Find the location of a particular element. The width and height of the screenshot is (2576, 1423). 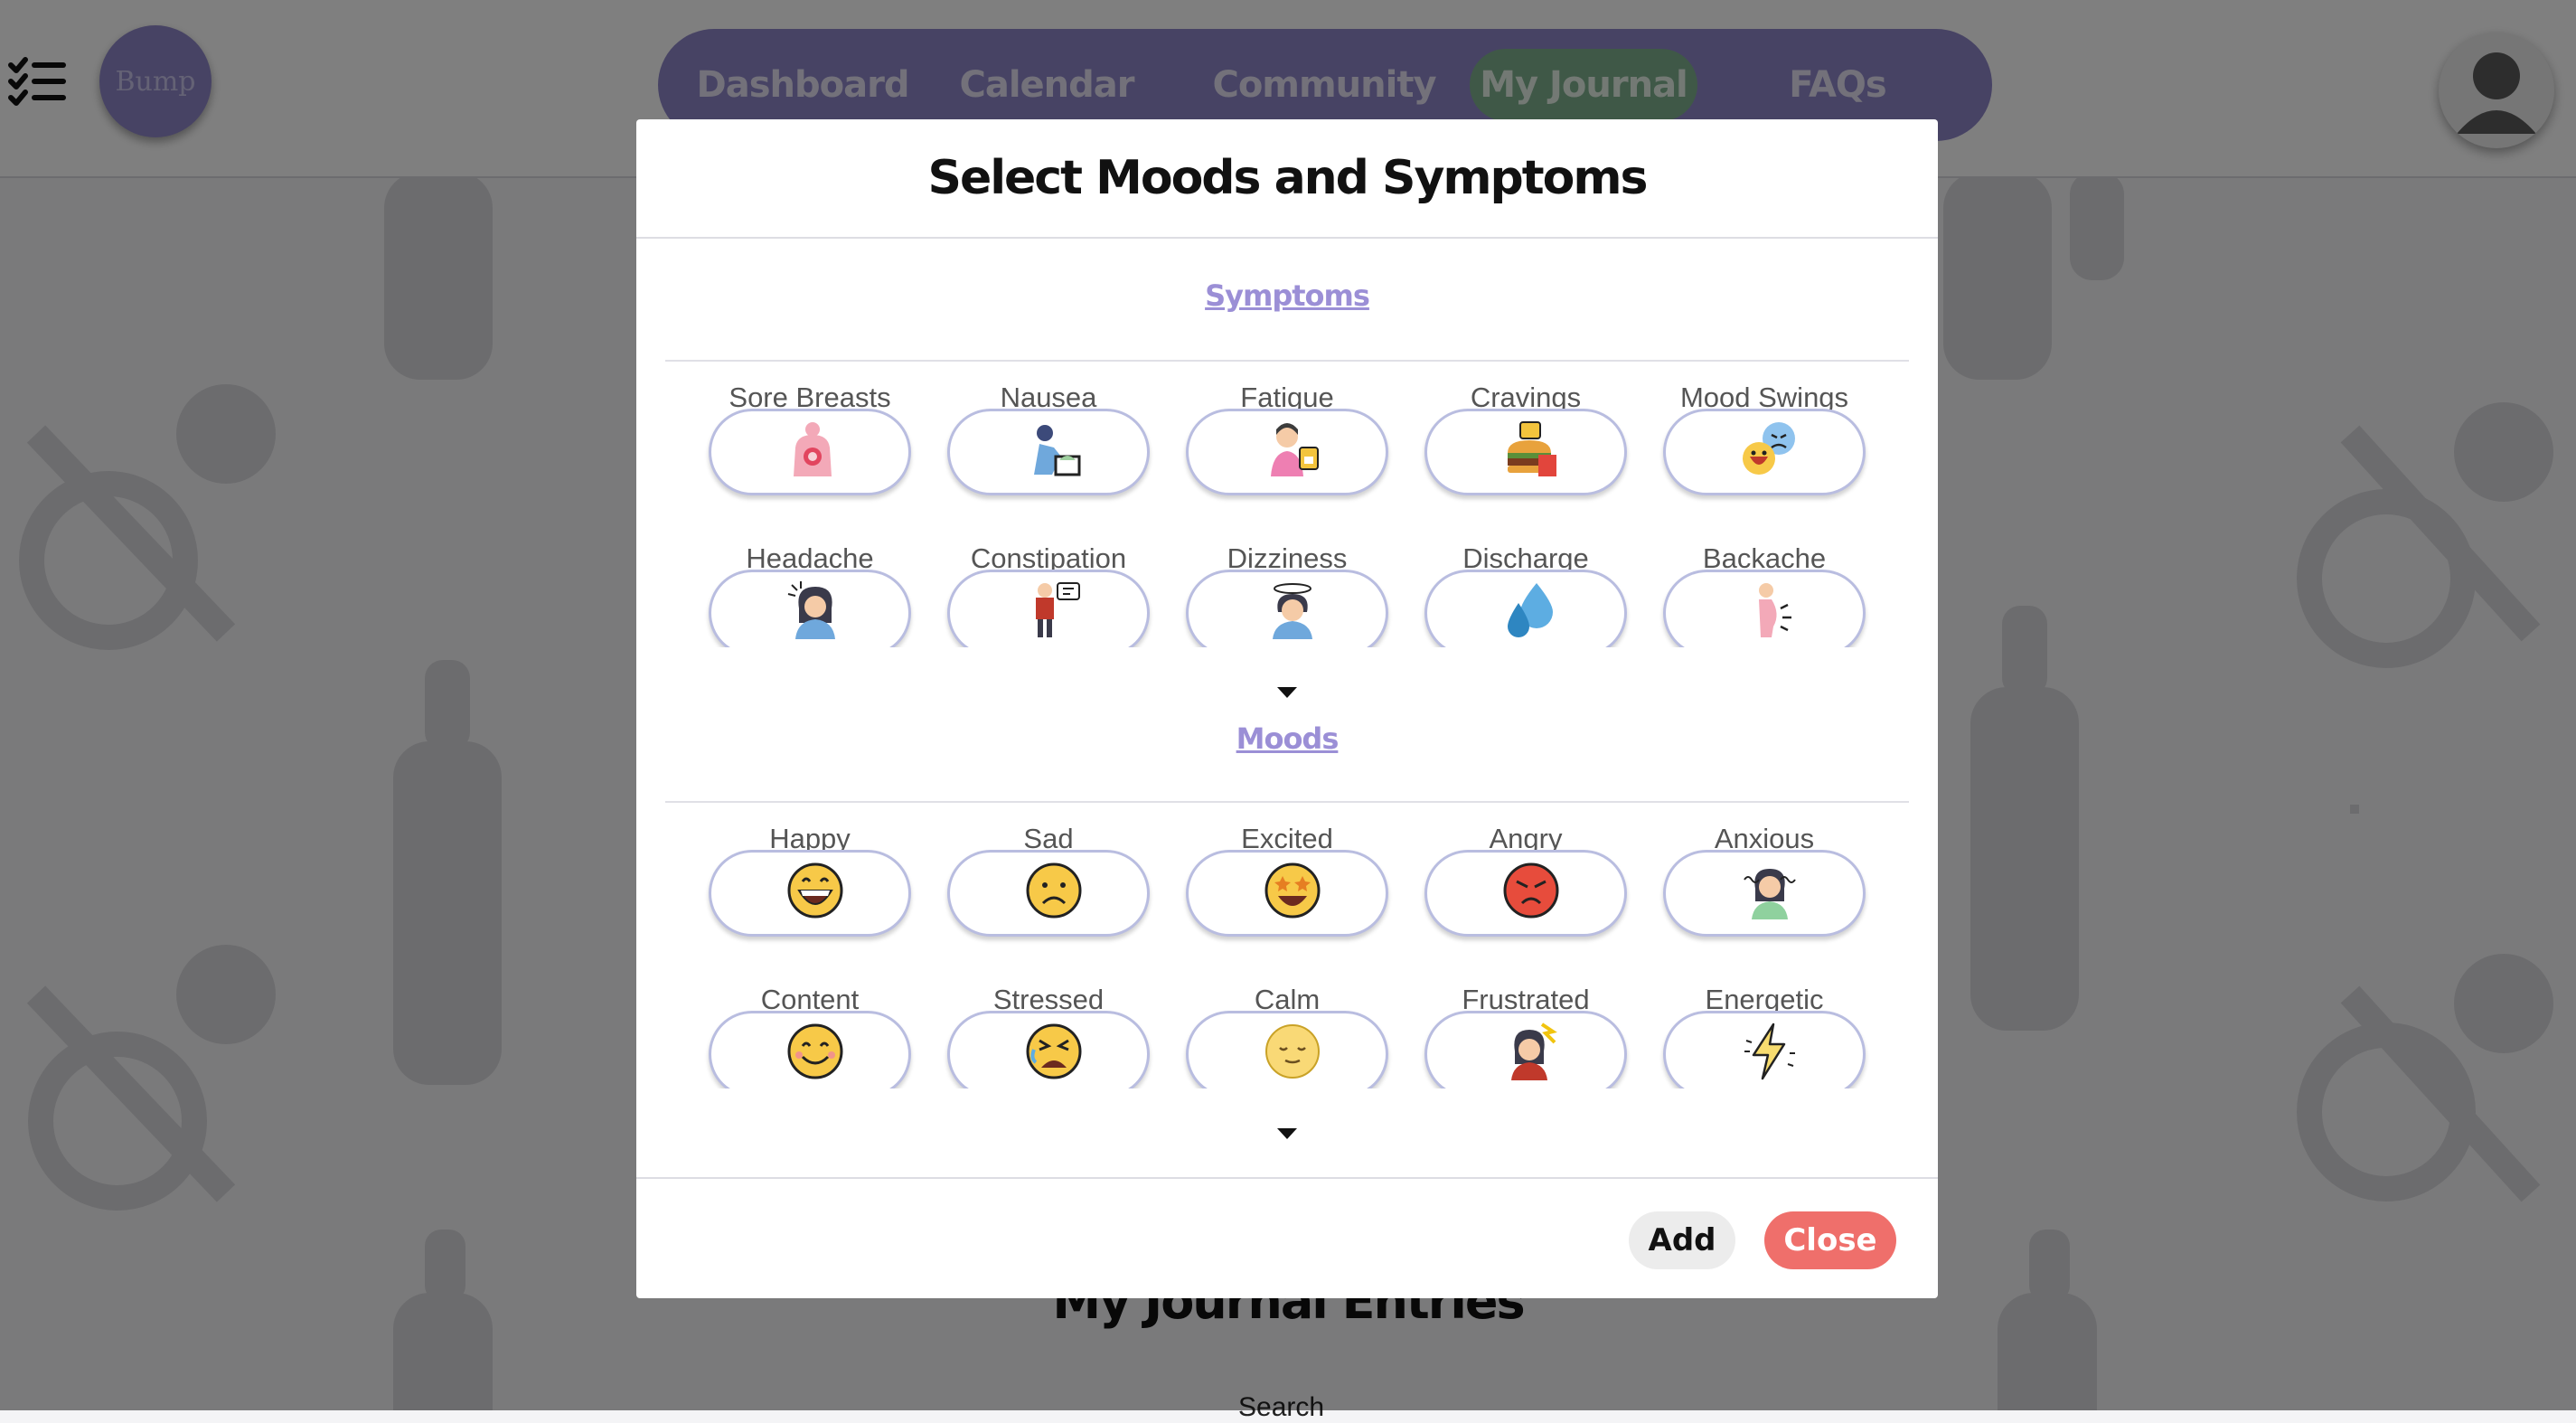

symptom-option: Backache is located at coordinates (1765, 594).